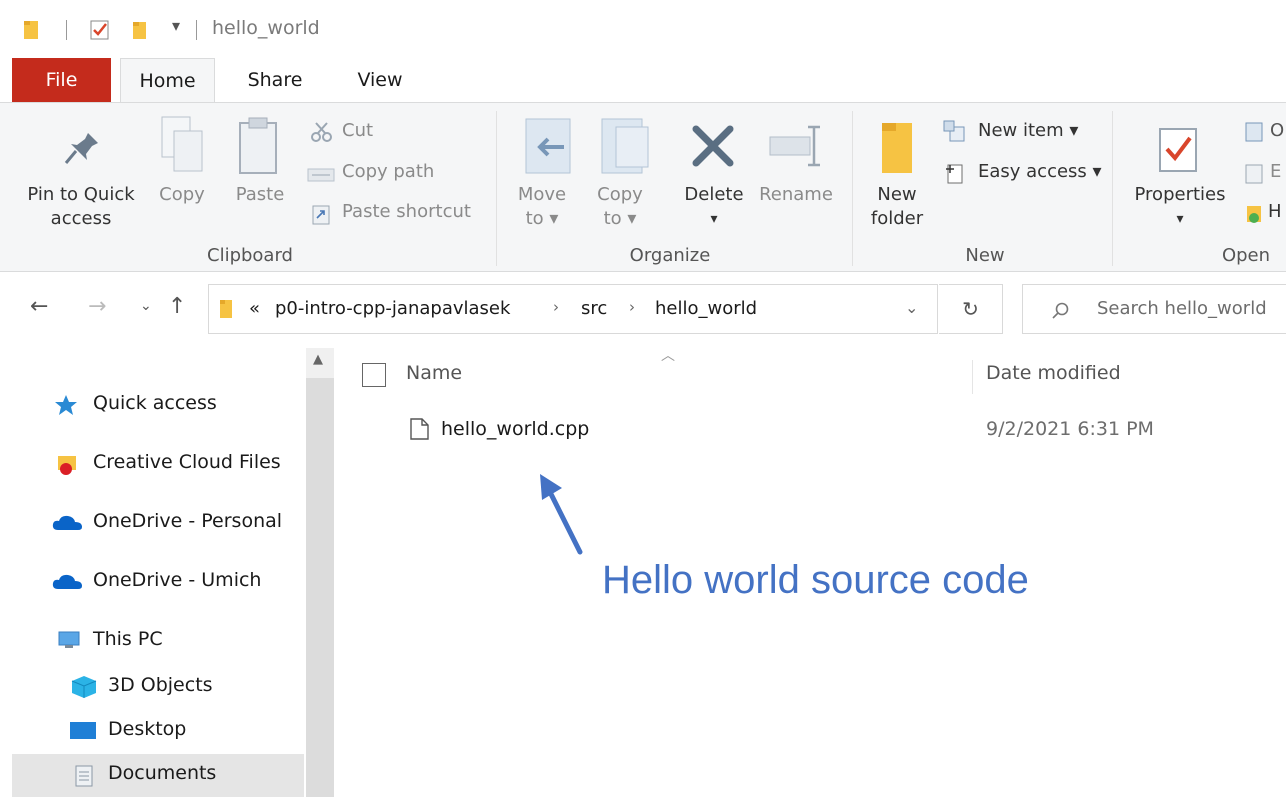 This screenshot has height=797, width=1286. Describe the element at coordinates (1254, 214) in the screenshot. I see `history-icon` at that location.